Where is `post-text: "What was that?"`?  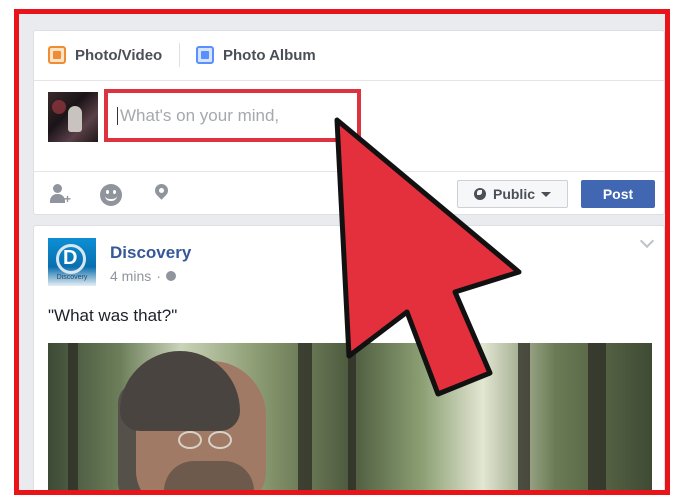
post-text: "What was that?" is located at coordinates (113, 315).